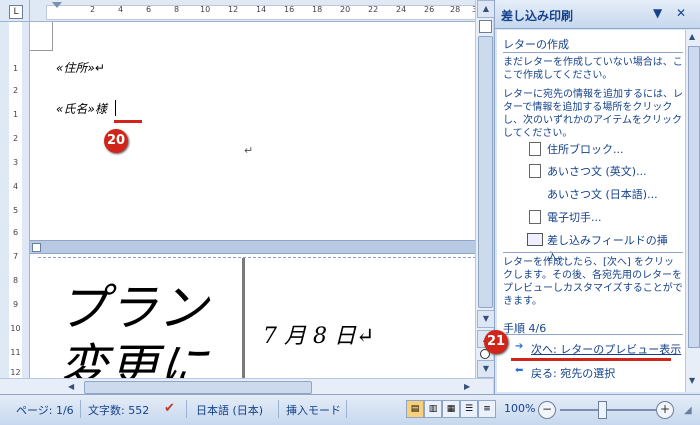 The image size is (700, 425). What do you see at coordinates (249, 150) in the screenshot?
I see `paragraph-mark: ↵` at bounding box center [249, 150].